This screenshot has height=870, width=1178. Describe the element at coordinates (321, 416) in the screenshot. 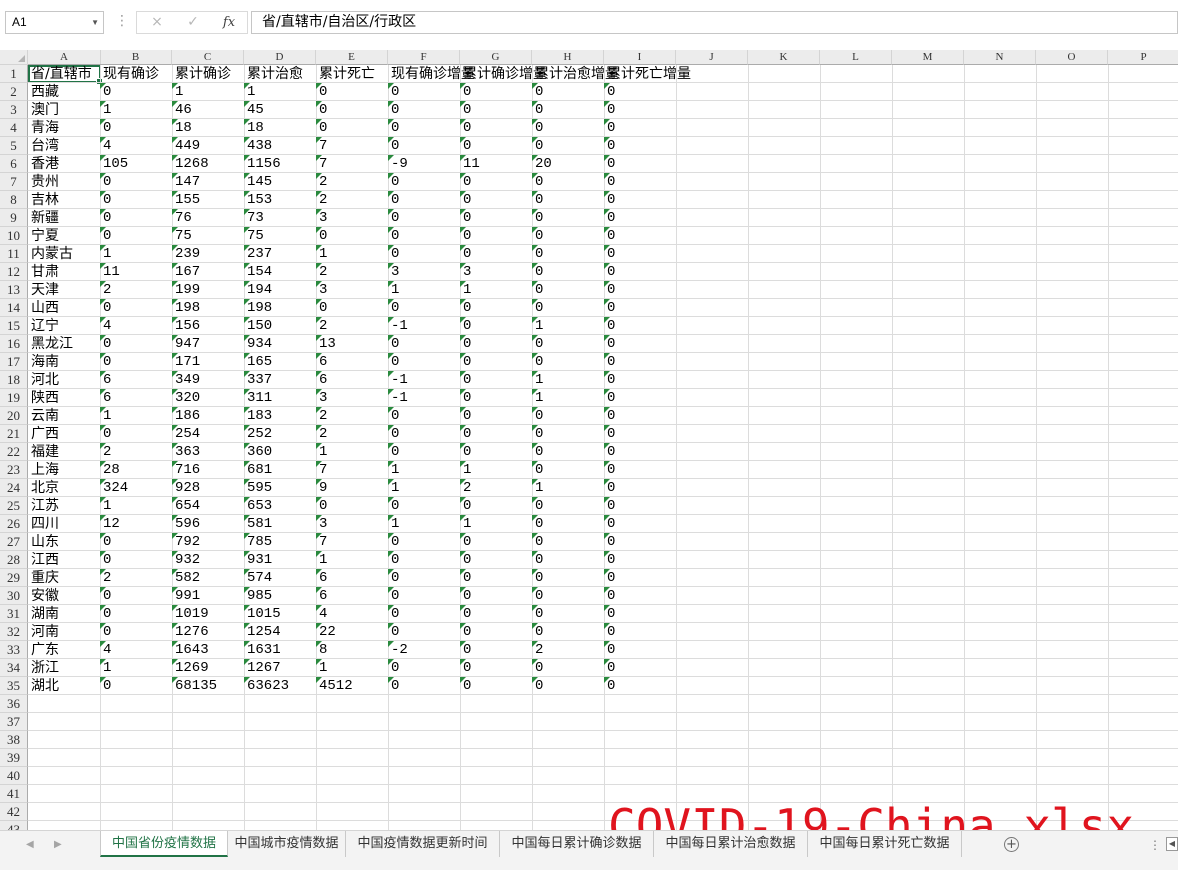

I see `cell-e20: 2` at that location.